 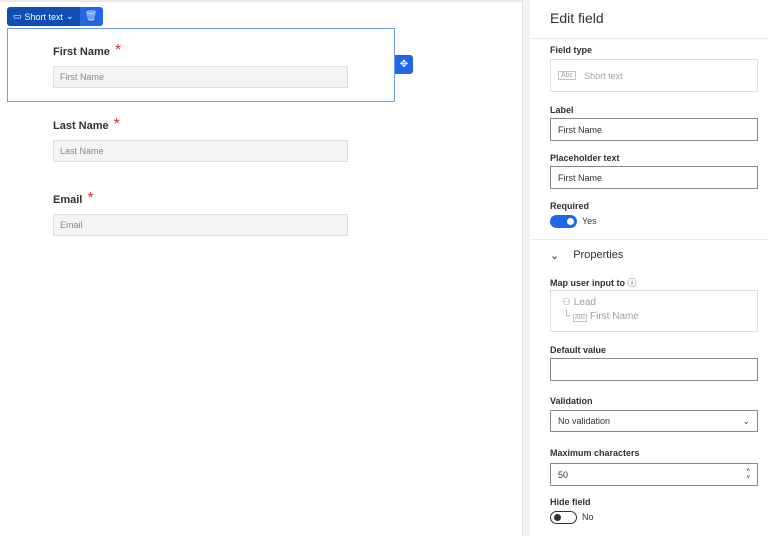 What do you see at coordinates (654, 369) in the screenshot?
I see `default-value-input` at bounding box center [654, 369].